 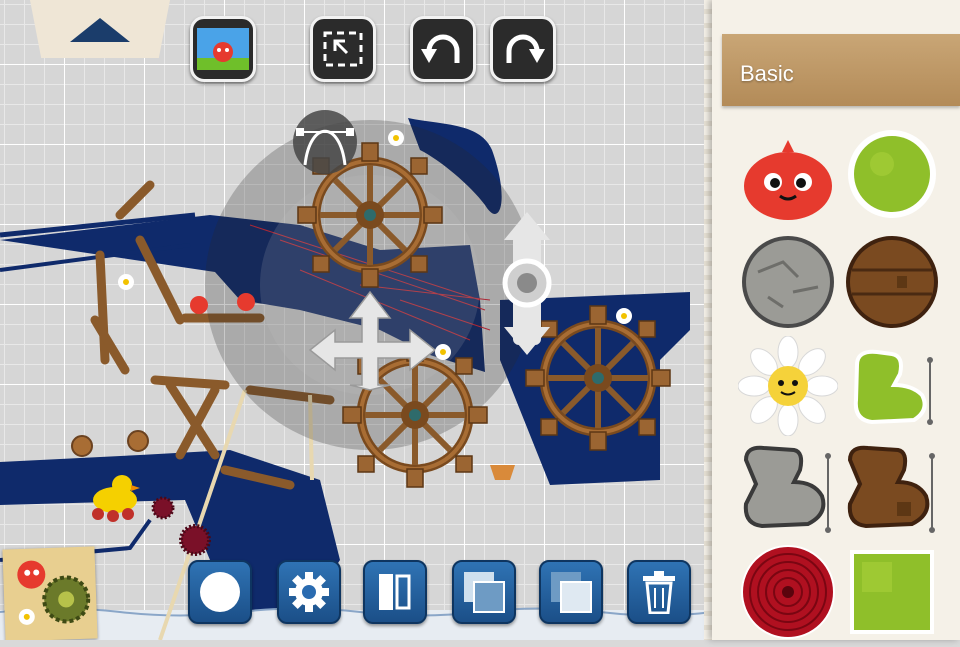 I want to click on red-target-piece, so click(x=788, y=592).